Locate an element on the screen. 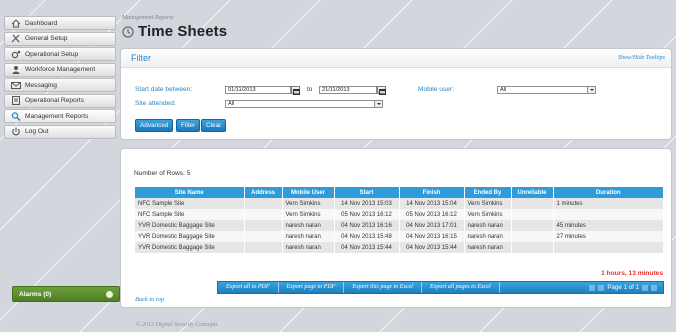  export-all-pdf-button: Export all to PDF is located at coordinates (248, 287).